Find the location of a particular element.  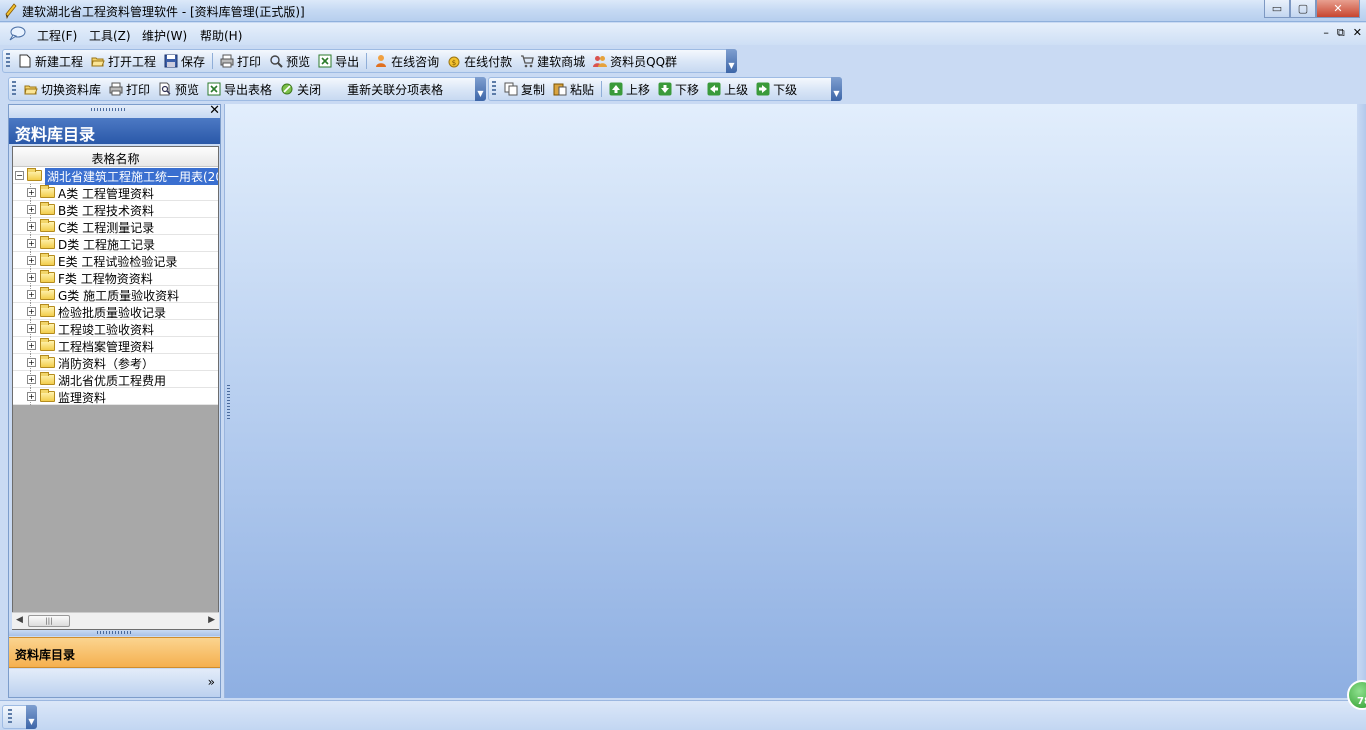

edit-toolbar: 复制 粘贴 上移 下移 上级 下级 ▼ is located at coordinates (665, 89).